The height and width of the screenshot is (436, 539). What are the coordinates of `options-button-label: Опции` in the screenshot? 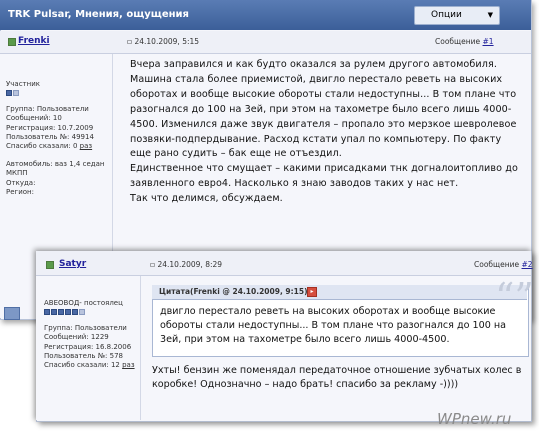 It's located at (446, 15).